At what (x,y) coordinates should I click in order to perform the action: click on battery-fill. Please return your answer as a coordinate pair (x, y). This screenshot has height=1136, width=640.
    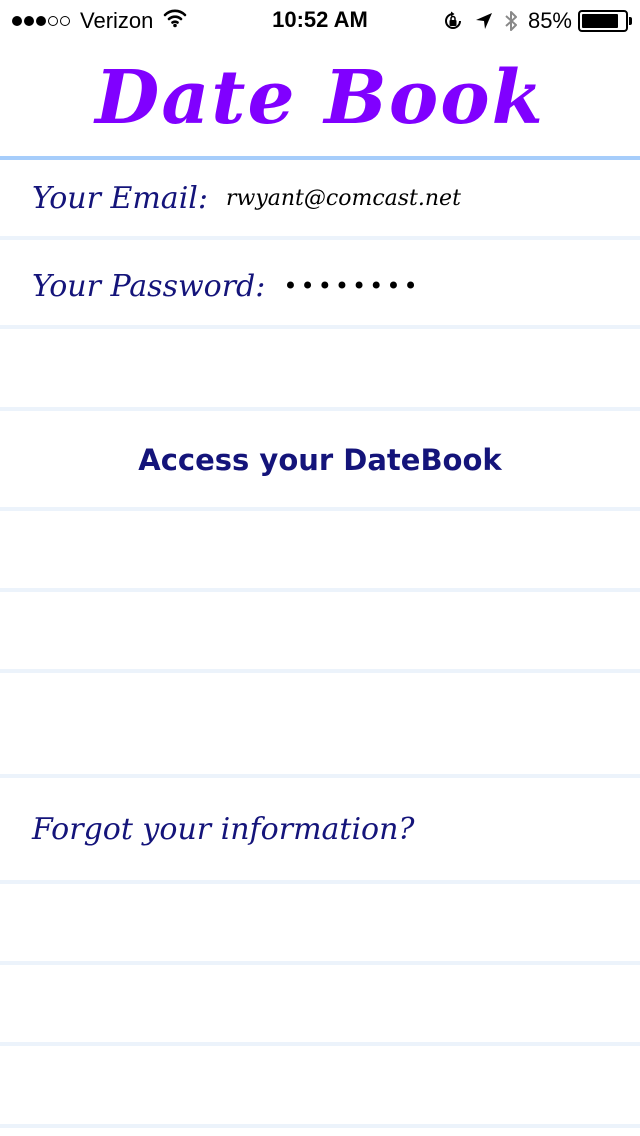
    Looking at the image, I should click on (600, 21).